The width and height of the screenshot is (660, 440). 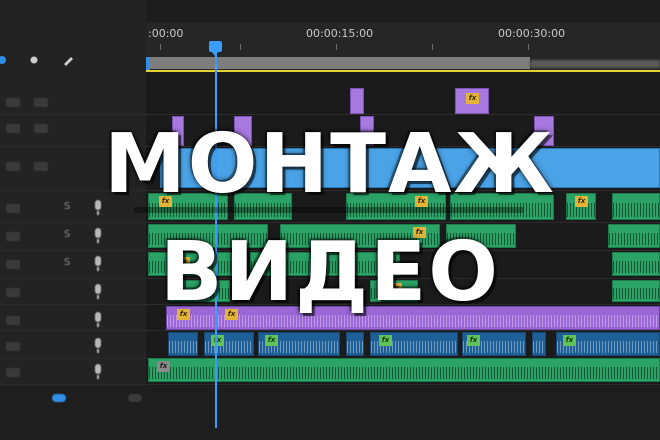 What do you see at coordinates (148, 64) in the screenshot?
I see `in-point-marker` at bounding box center [148, 64].